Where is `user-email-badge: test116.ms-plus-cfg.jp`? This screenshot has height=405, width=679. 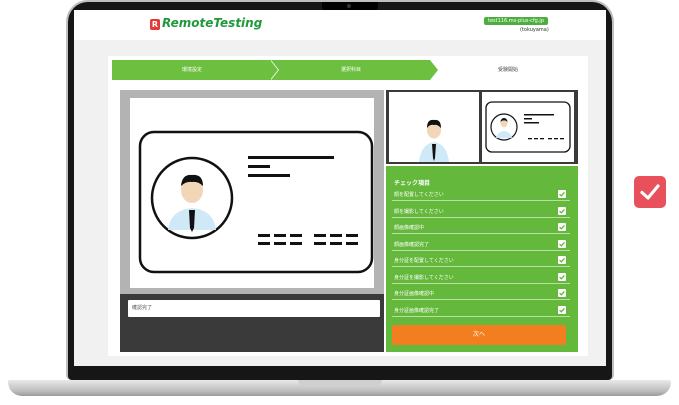
user-email-badge: test116.ms-plus-cfg.jp is located at coordinates (516, 21).